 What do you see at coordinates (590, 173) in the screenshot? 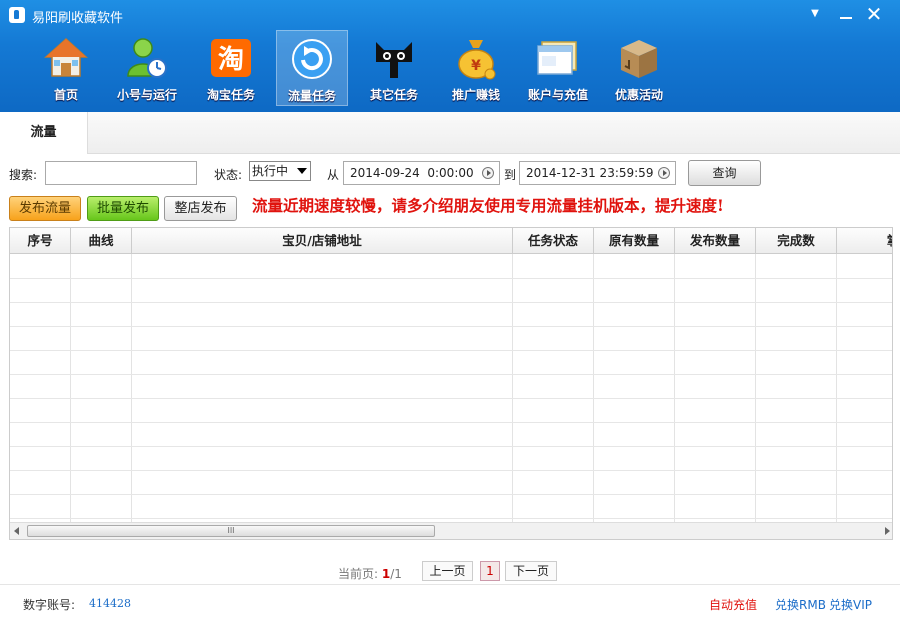
I see `to-date-value: 2014-12-31 23:59:59` at bounding box center [590, 173].